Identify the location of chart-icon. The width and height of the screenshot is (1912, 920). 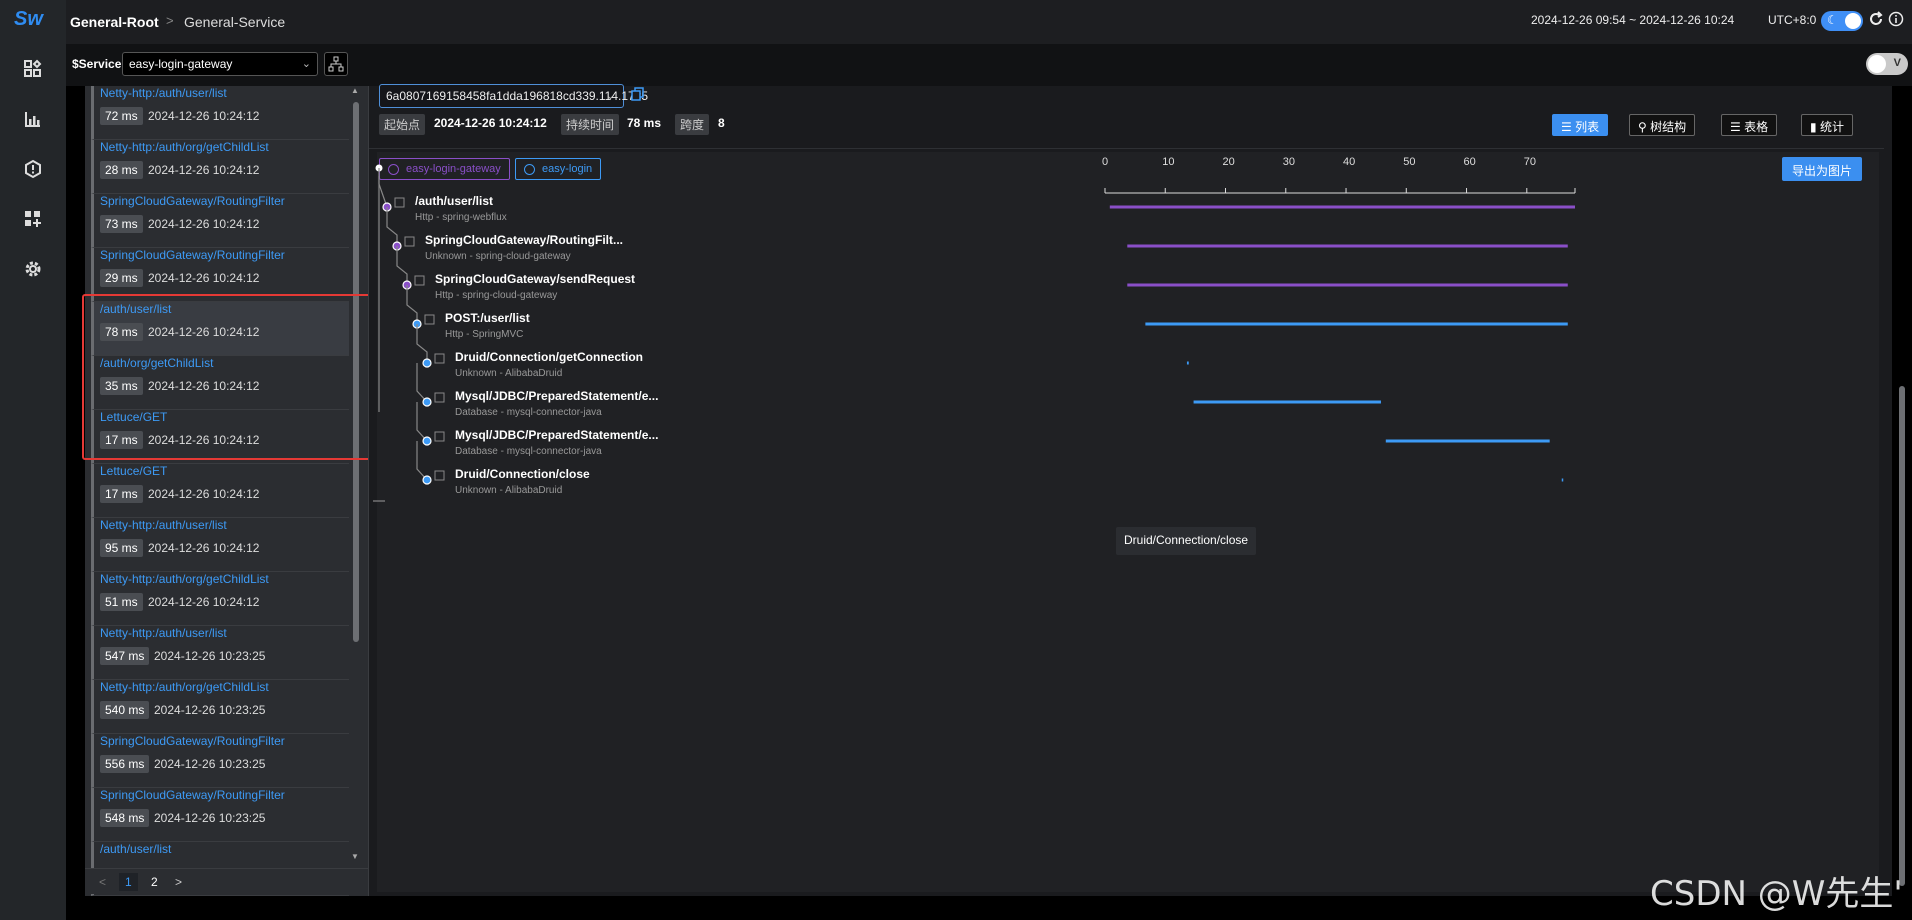
(33, 119).